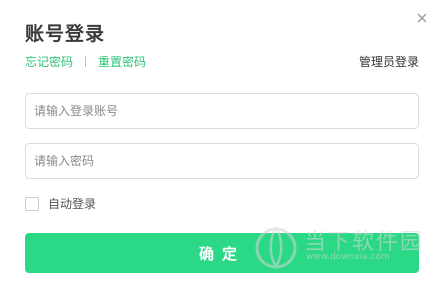 The width and height of the screenshot is (443, 288). What do you see at coordinates (32, 203) in the screenshot?
I see `auto-login-checkbox` at bounding box center [32, 203].